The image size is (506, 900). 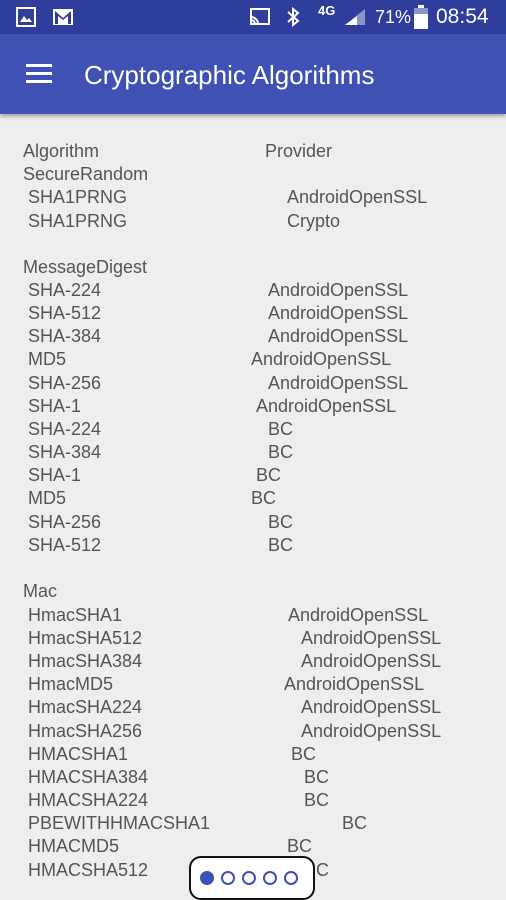 What do you see at coordinates (39, 74) in the screenshot?
I see `menu-icon` at bounding box center [39, 74].